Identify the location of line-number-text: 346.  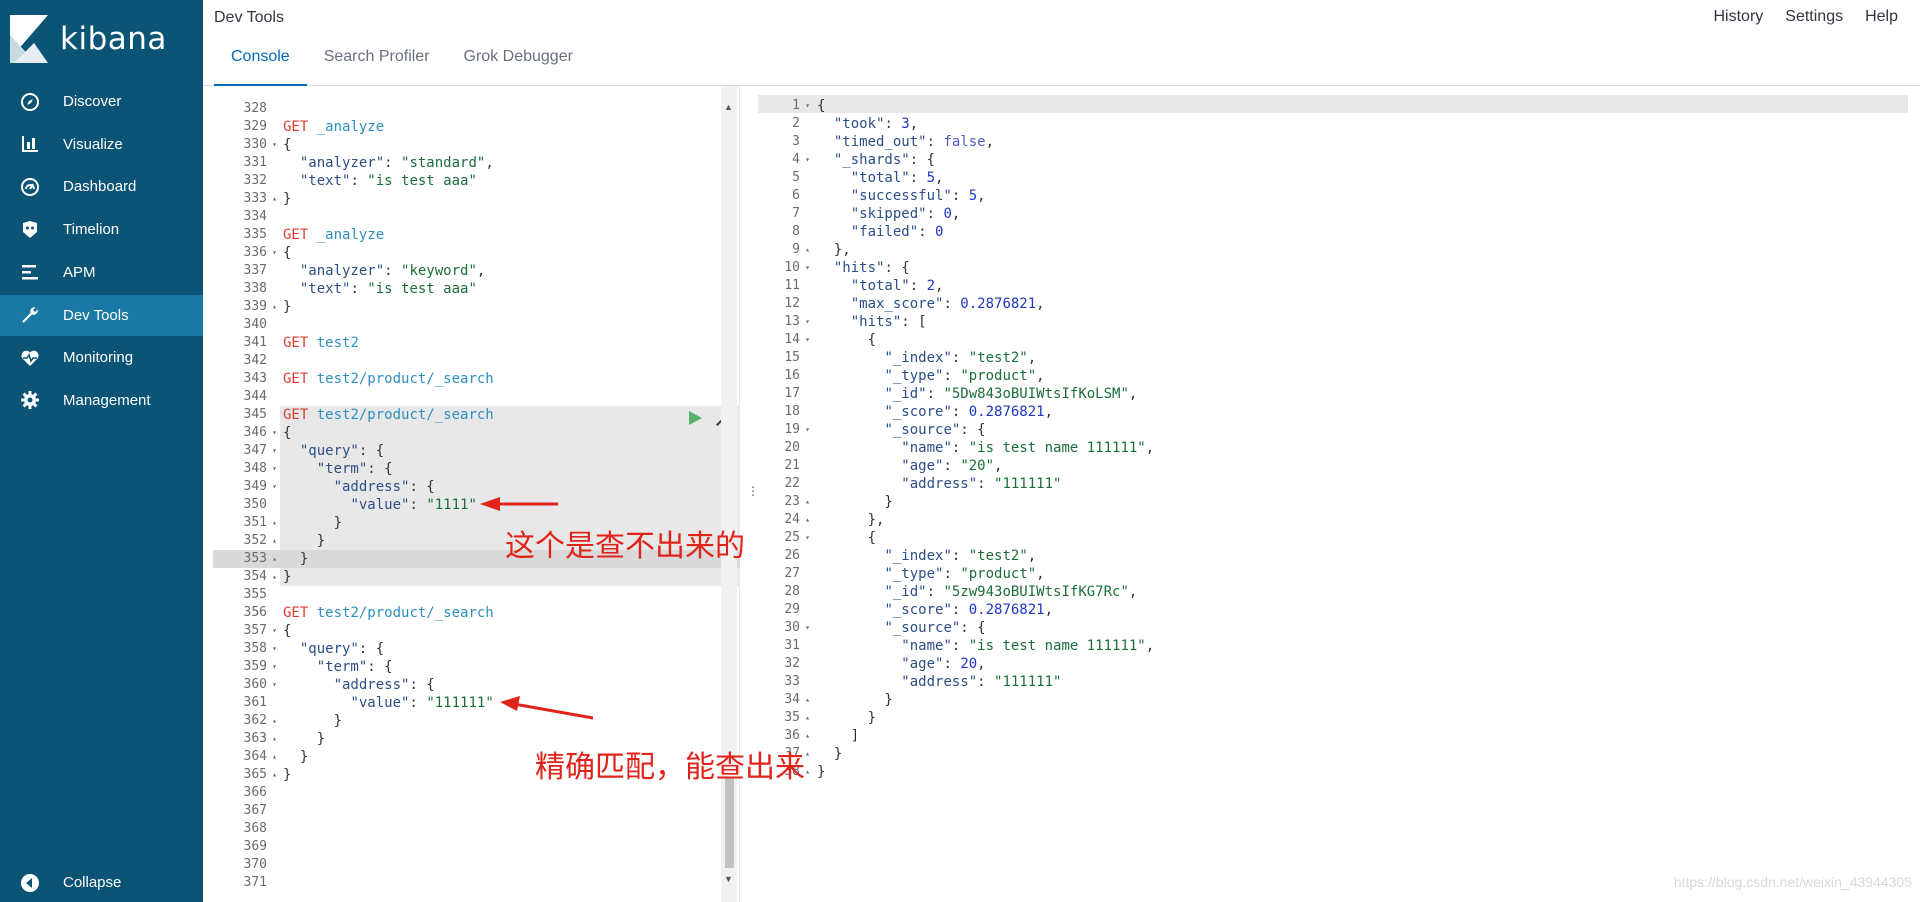
(255, 432).